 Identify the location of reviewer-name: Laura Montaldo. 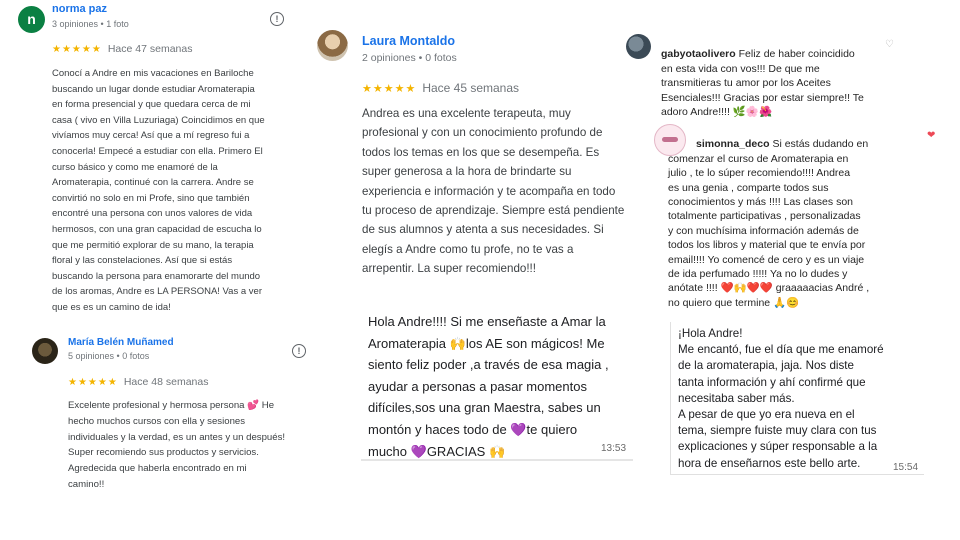
(408, 41).